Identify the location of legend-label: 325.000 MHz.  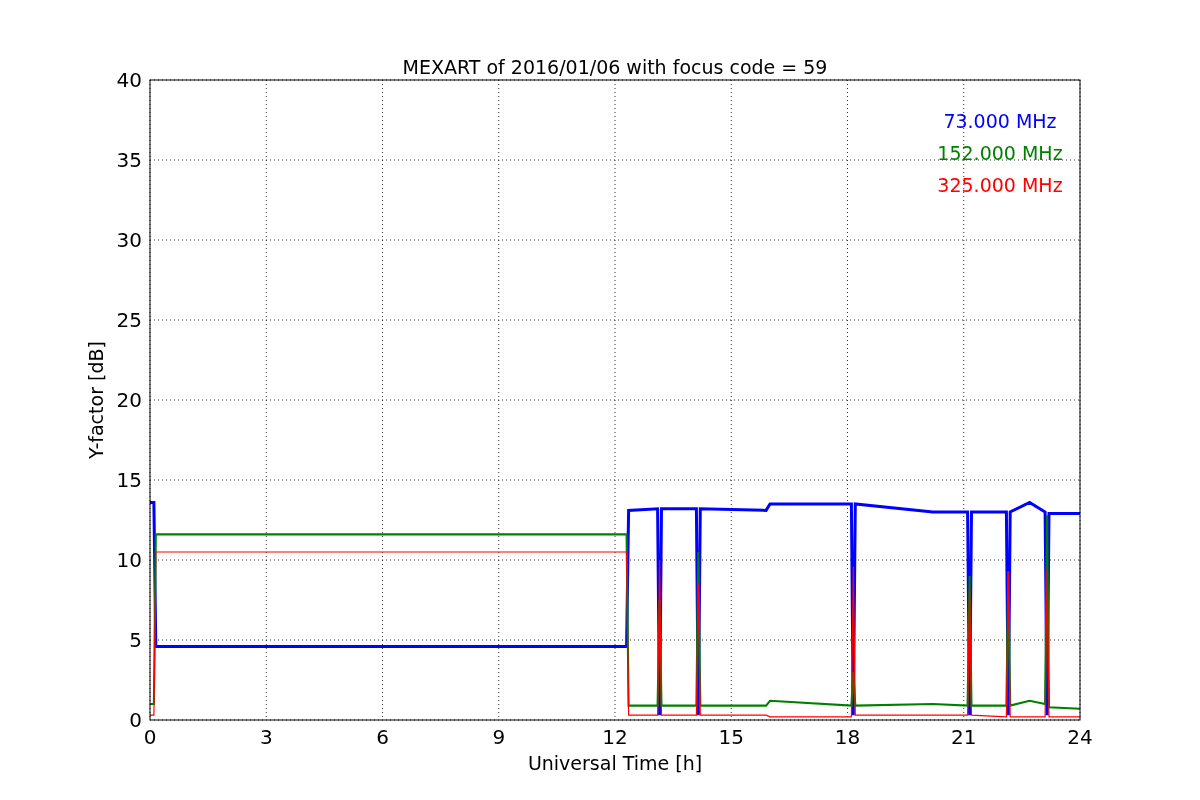
(1000, 185).